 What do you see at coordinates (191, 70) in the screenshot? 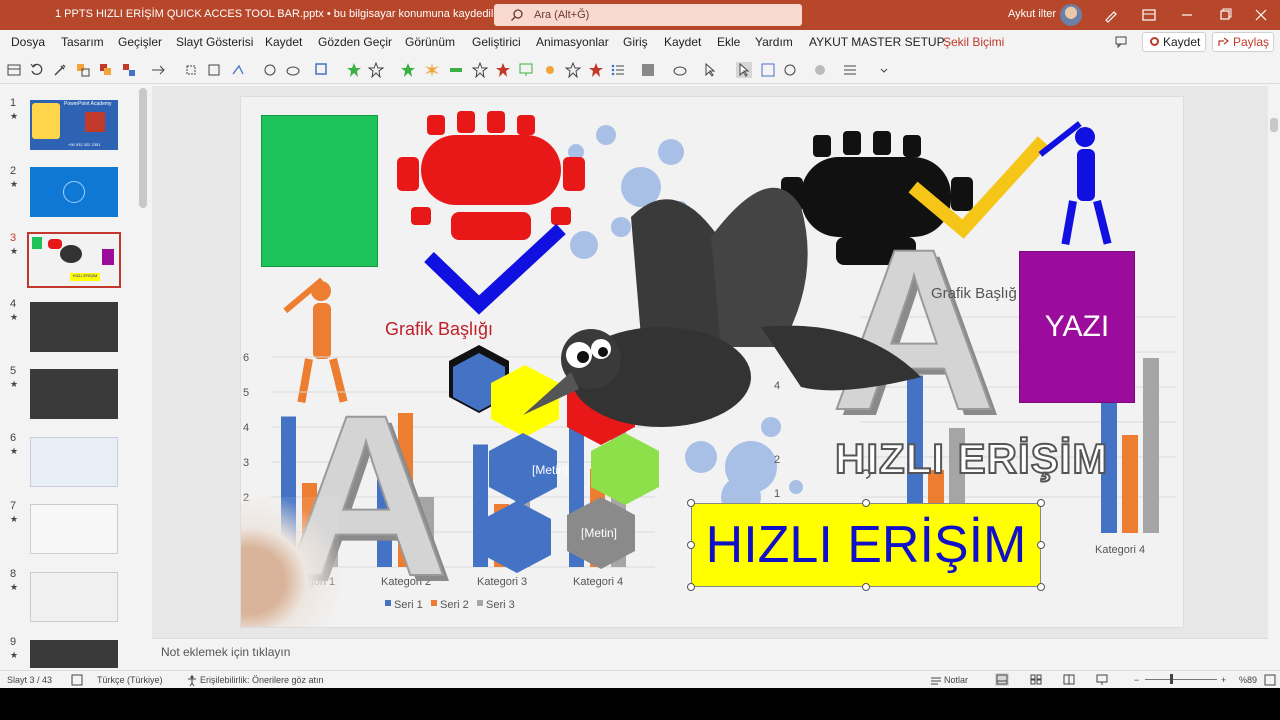
I see `crop-icon` at bounding box center [191, 70].